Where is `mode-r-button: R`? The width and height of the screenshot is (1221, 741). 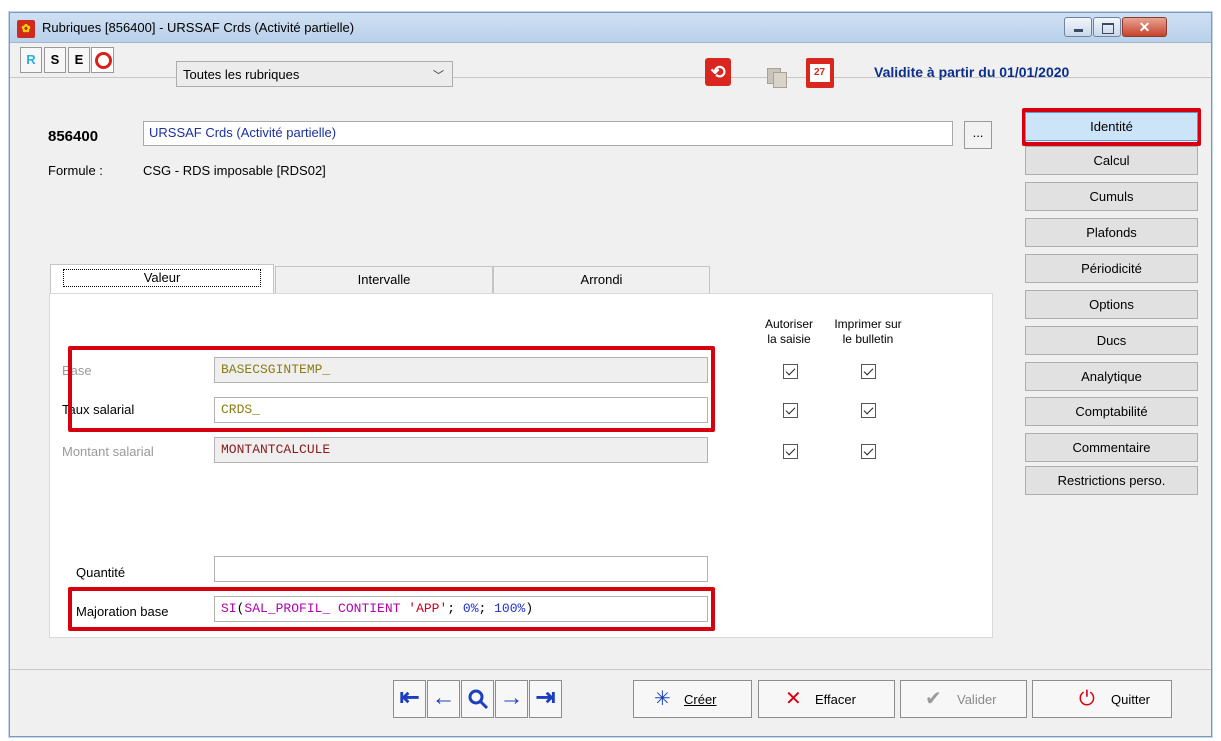 mode-r-button: R is located at coordinates (31, 60).